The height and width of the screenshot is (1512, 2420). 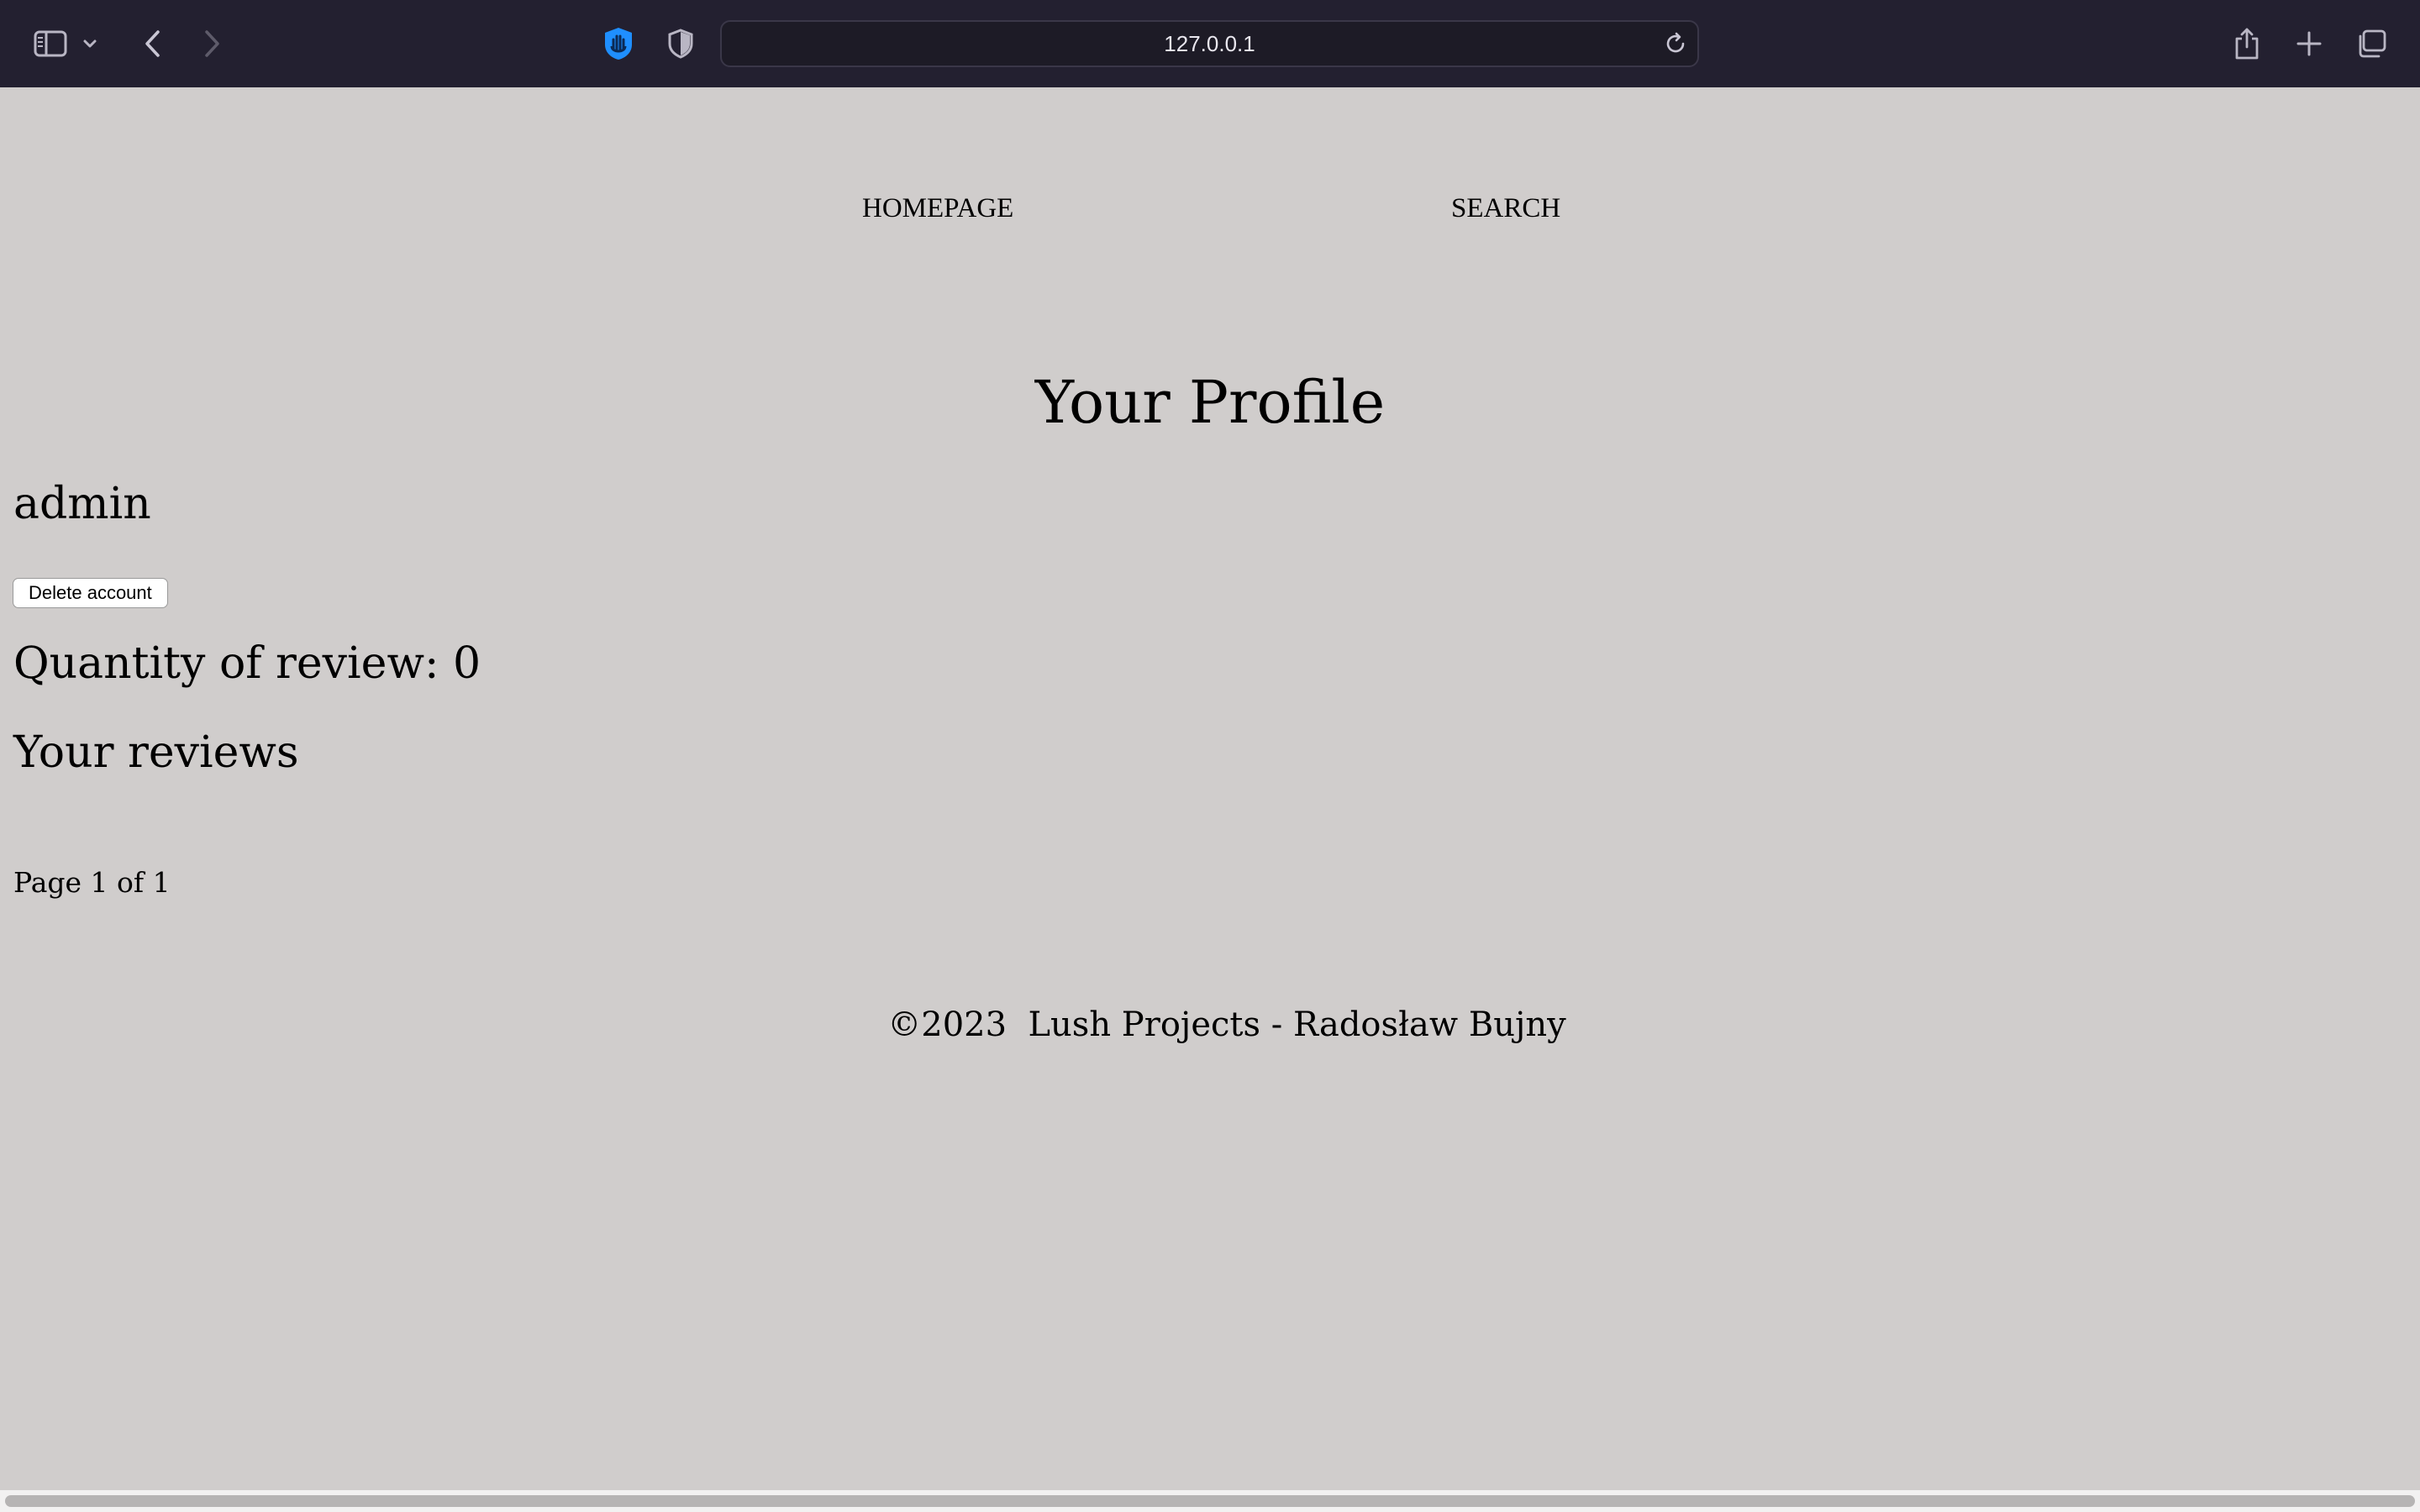 What do you see at coordinates (92, 882) in the screenshot?
I see `pagination-status: Page 1 of 1` at bounding box center [92, 882].